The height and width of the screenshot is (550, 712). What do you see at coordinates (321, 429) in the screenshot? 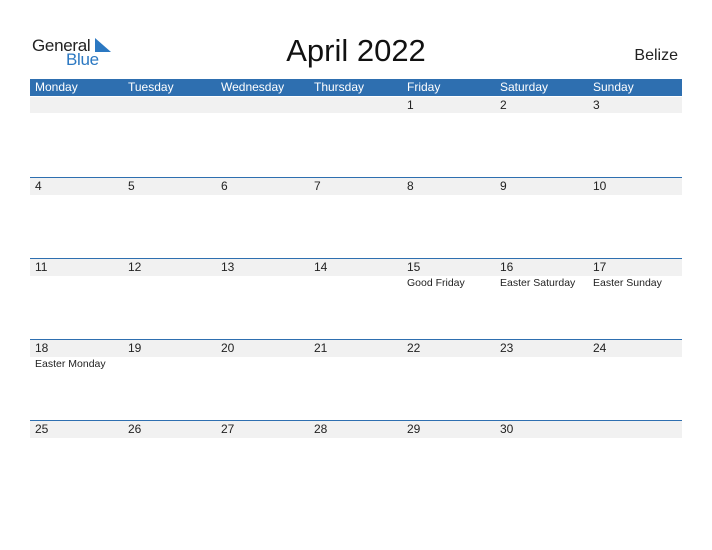
I see `day-number: 28` at bounding box center [321, 429].